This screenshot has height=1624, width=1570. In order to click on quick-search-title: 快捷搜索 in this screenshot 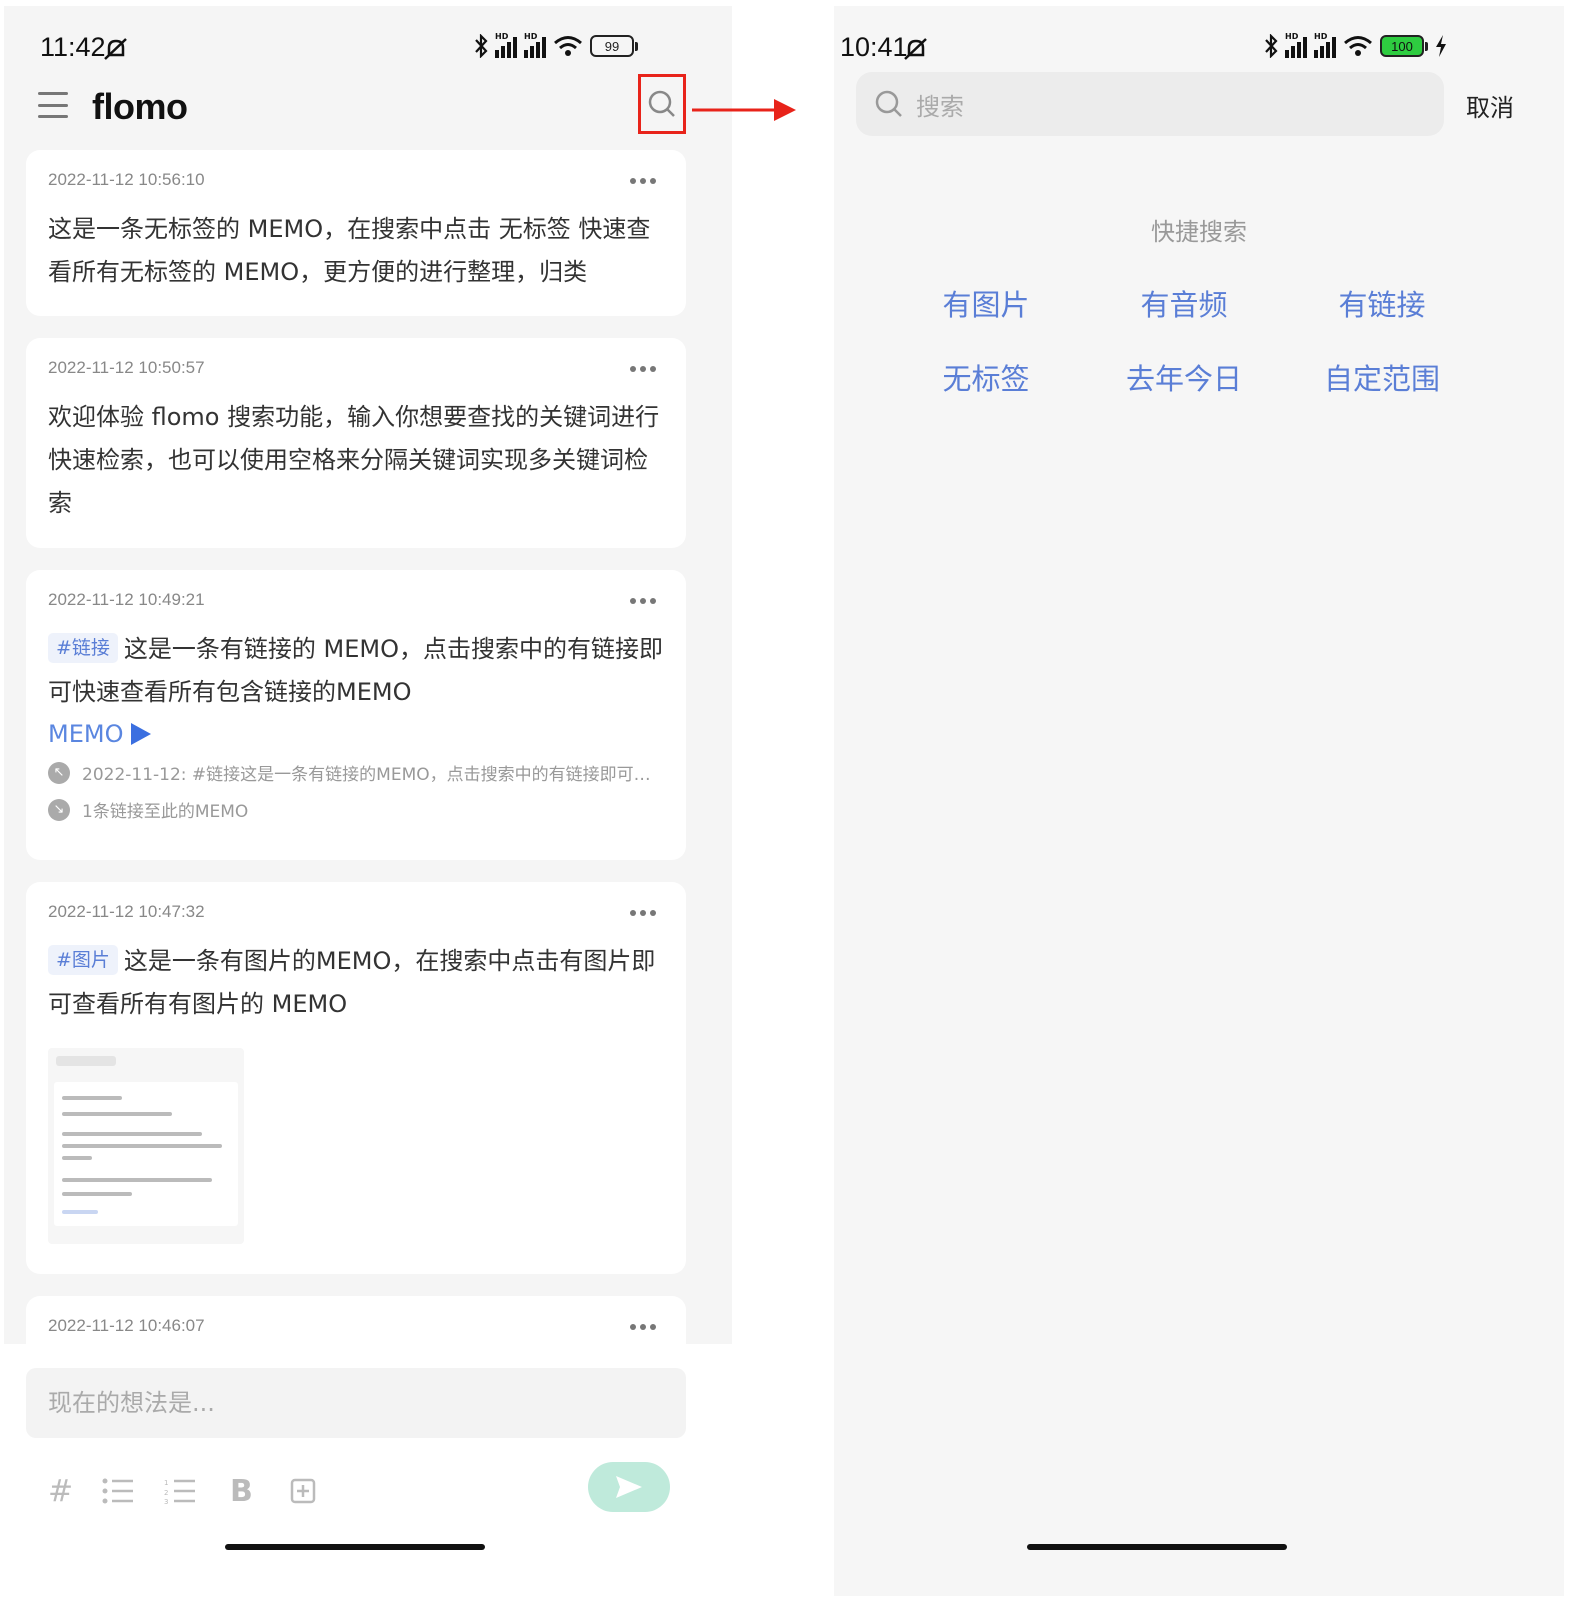, I will do `click(1199, 232)`.